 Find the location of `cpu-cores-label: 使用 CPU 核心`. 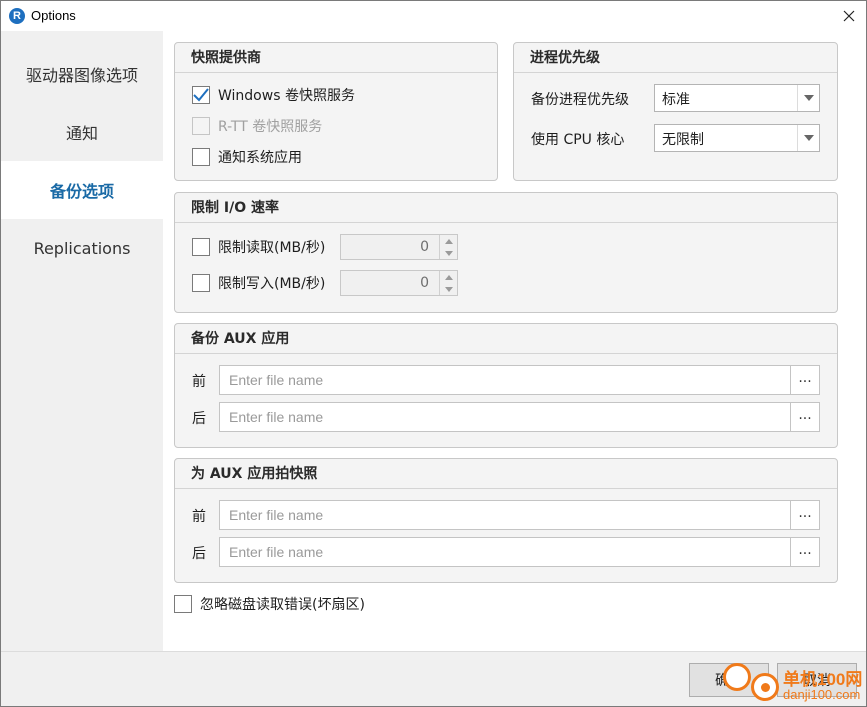

cpu-cores-label: 使用 CPU 核心 is located at coordinates (578, 140).